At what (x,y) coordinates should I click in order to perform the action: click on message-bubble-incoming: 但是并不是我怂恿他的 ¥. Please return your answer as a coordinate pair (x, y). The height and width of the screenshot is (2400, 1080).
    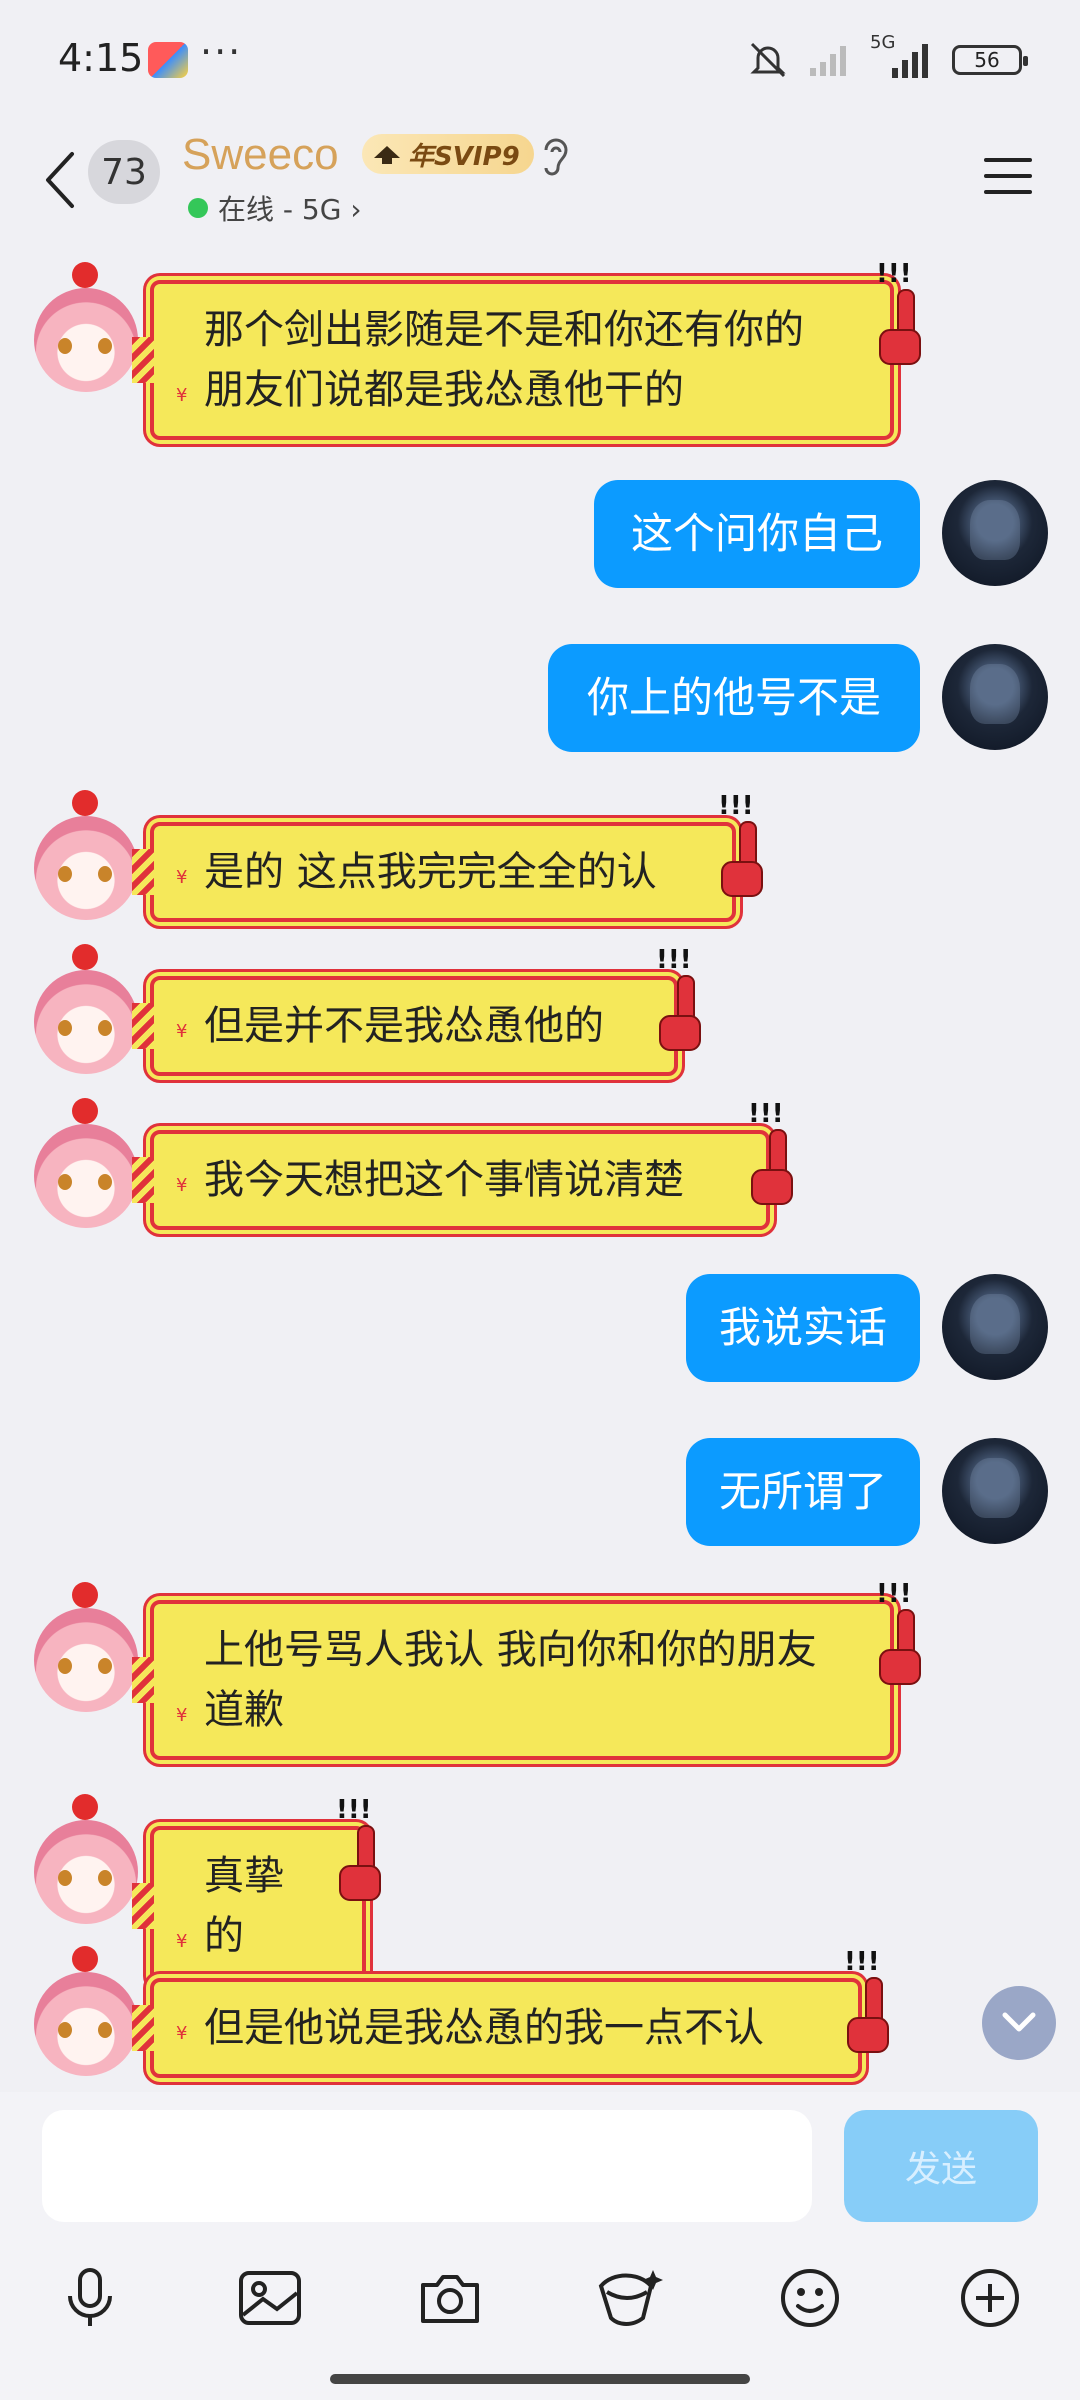
    Looking at the image, I should click on (405, 1026).